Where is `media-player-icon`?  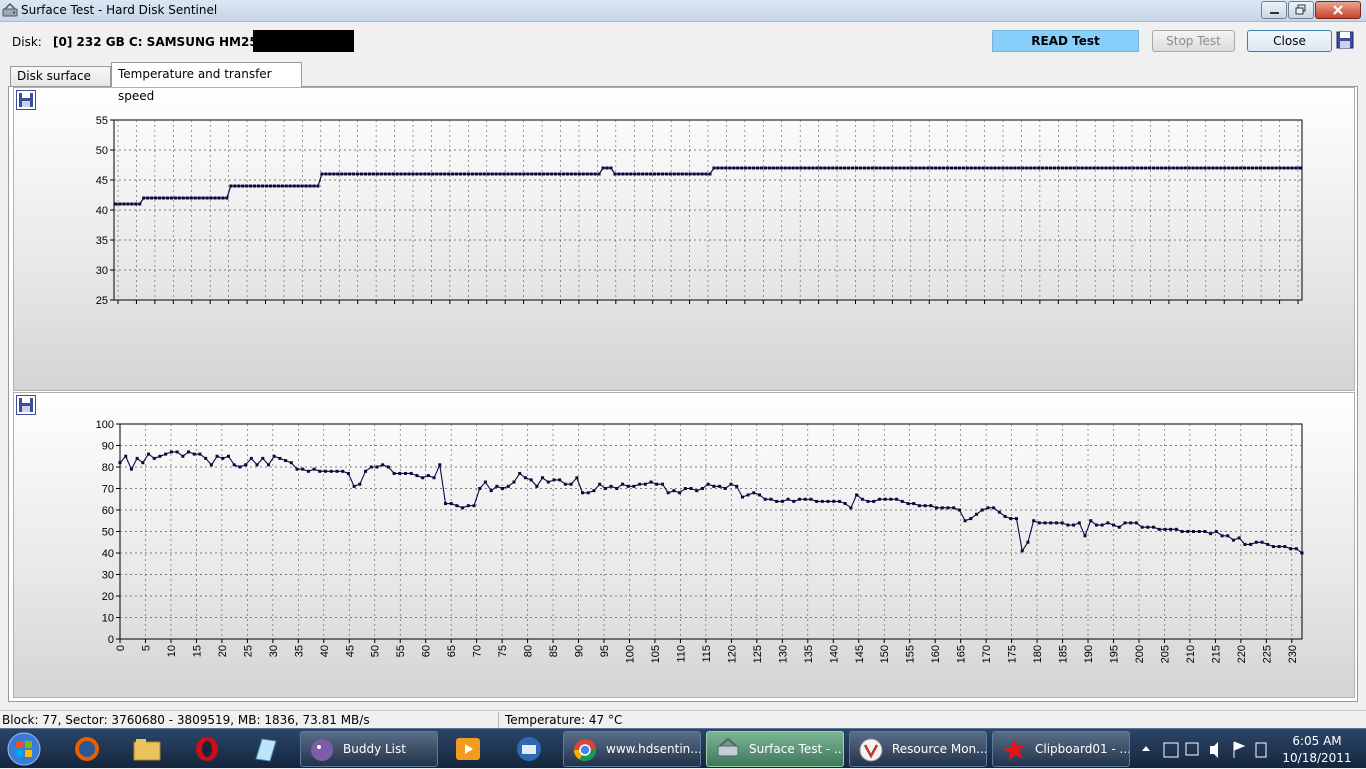
media-player-icon is located at coordinates (468, 749).